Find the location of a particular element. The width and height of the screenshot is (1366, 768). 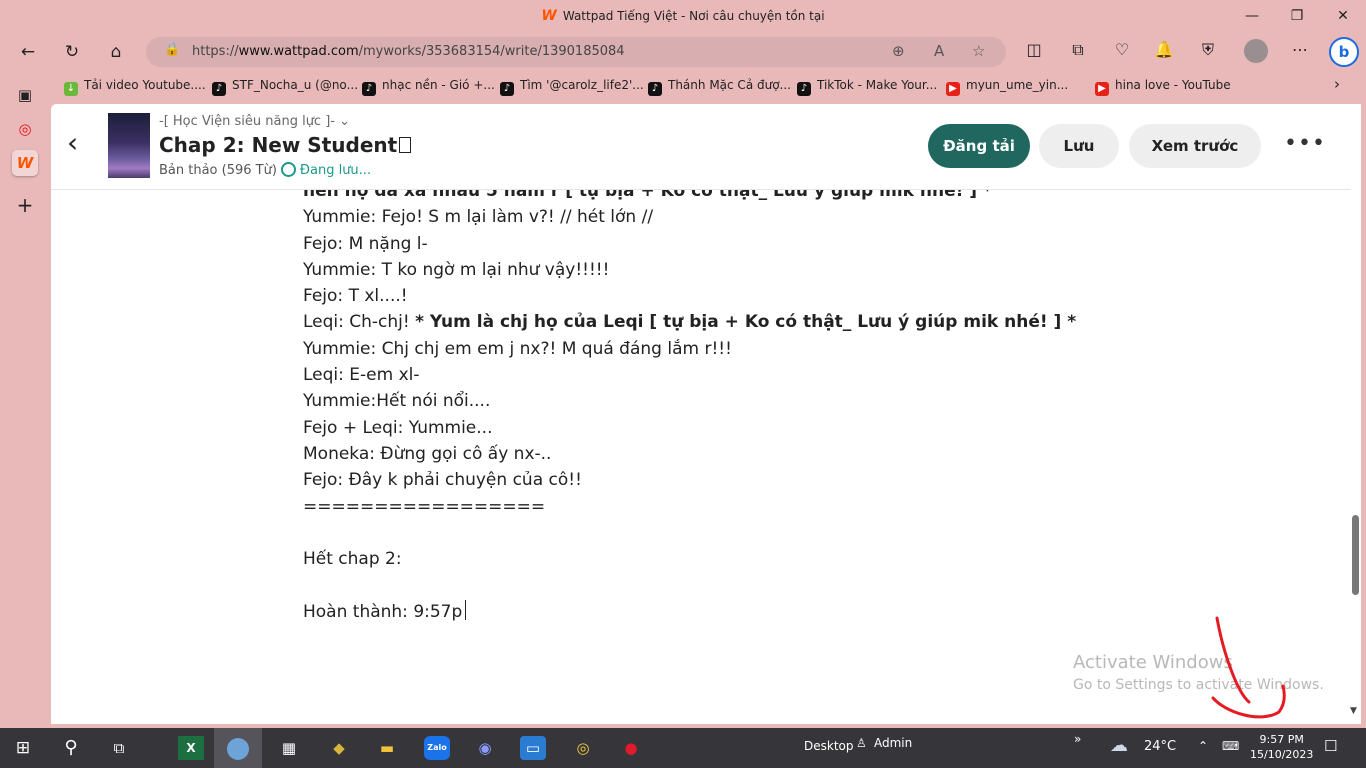

keyboard-icon: ⌨ is located at coordinates (1230, 746).